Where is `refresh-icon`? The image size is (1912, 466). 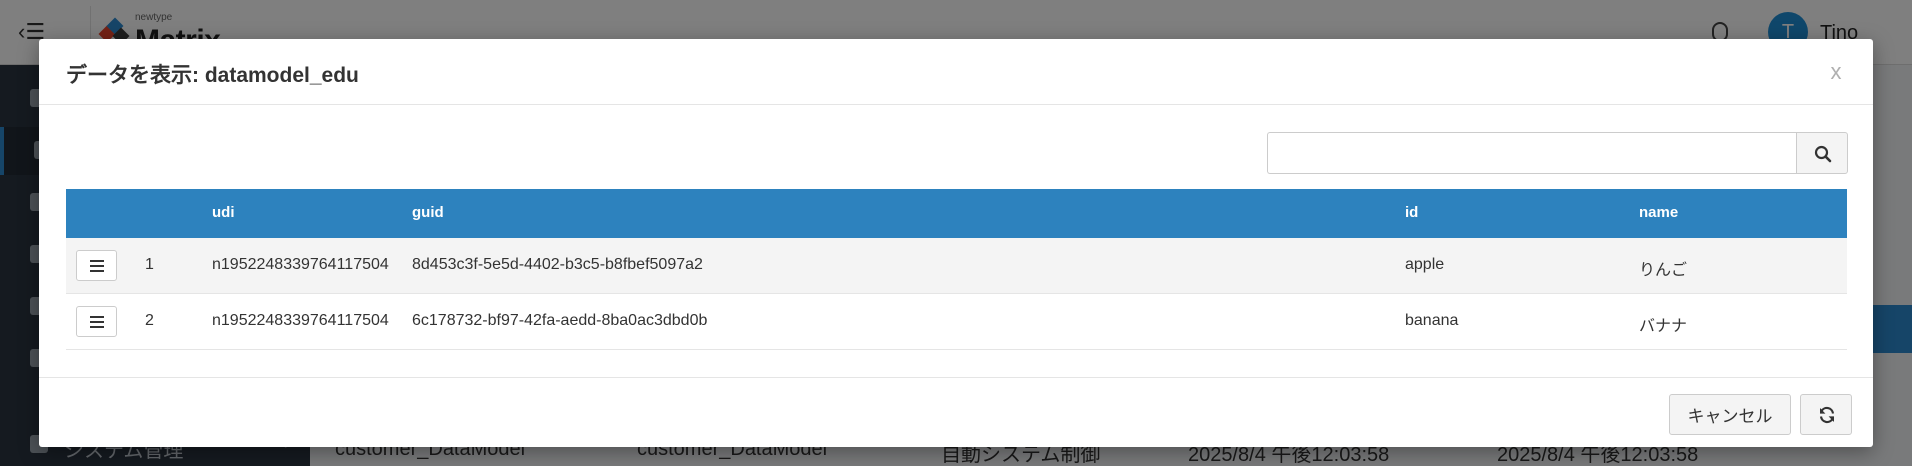 refresh-icon is located at coordinates (1827, 415).